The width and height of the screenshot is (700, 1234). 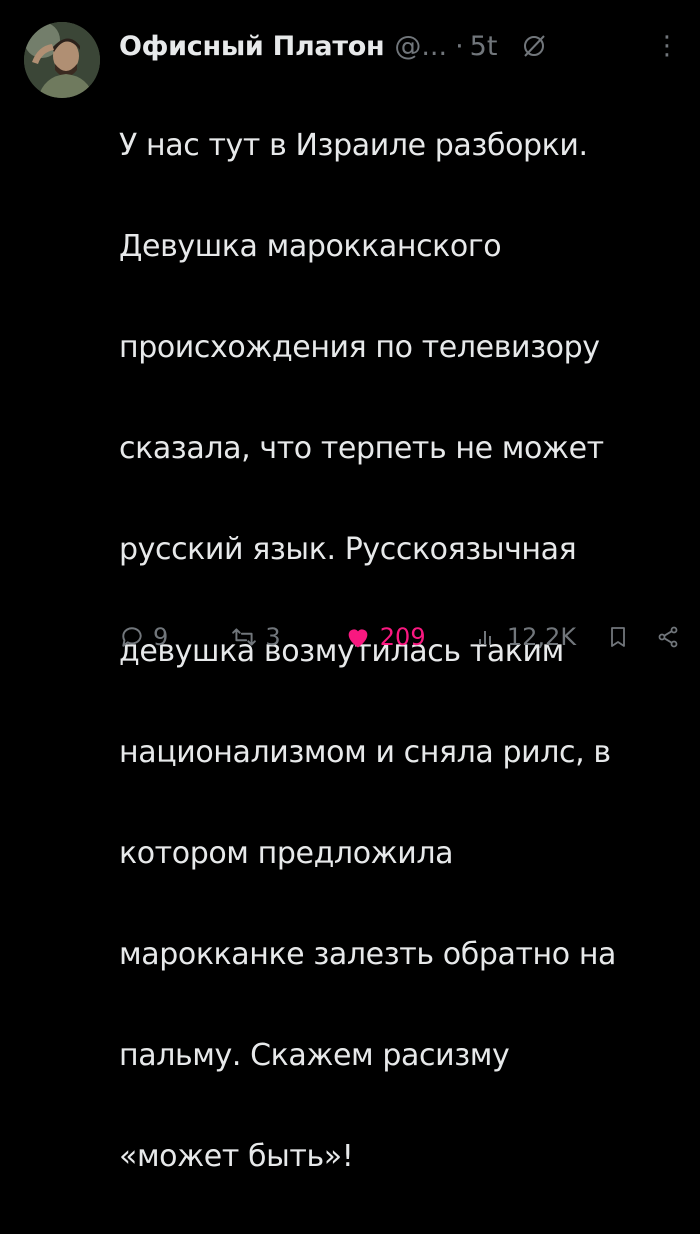 I want to click on tweet-text-line: Девушка марокканского, so click(x=310, y=246).